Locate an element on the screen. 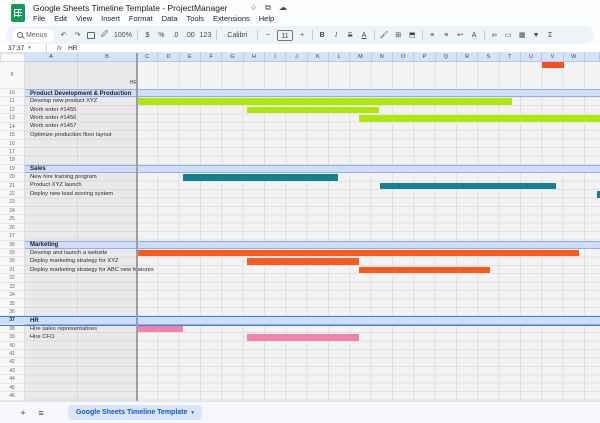  column-header-P: P is located at coordinates (425, 57).